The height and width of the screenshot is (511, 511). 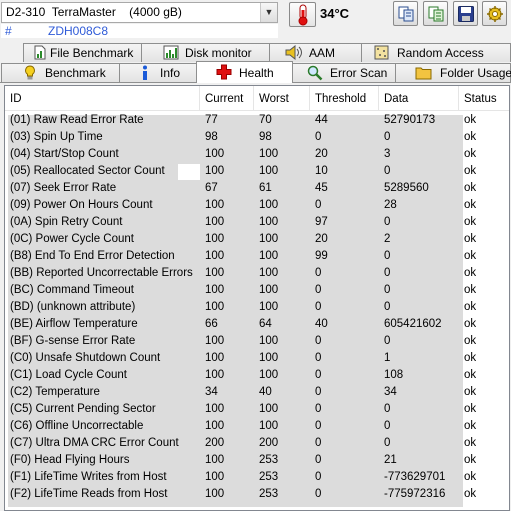 I want to click on worst-value: 61, so click(x=265, y=188).